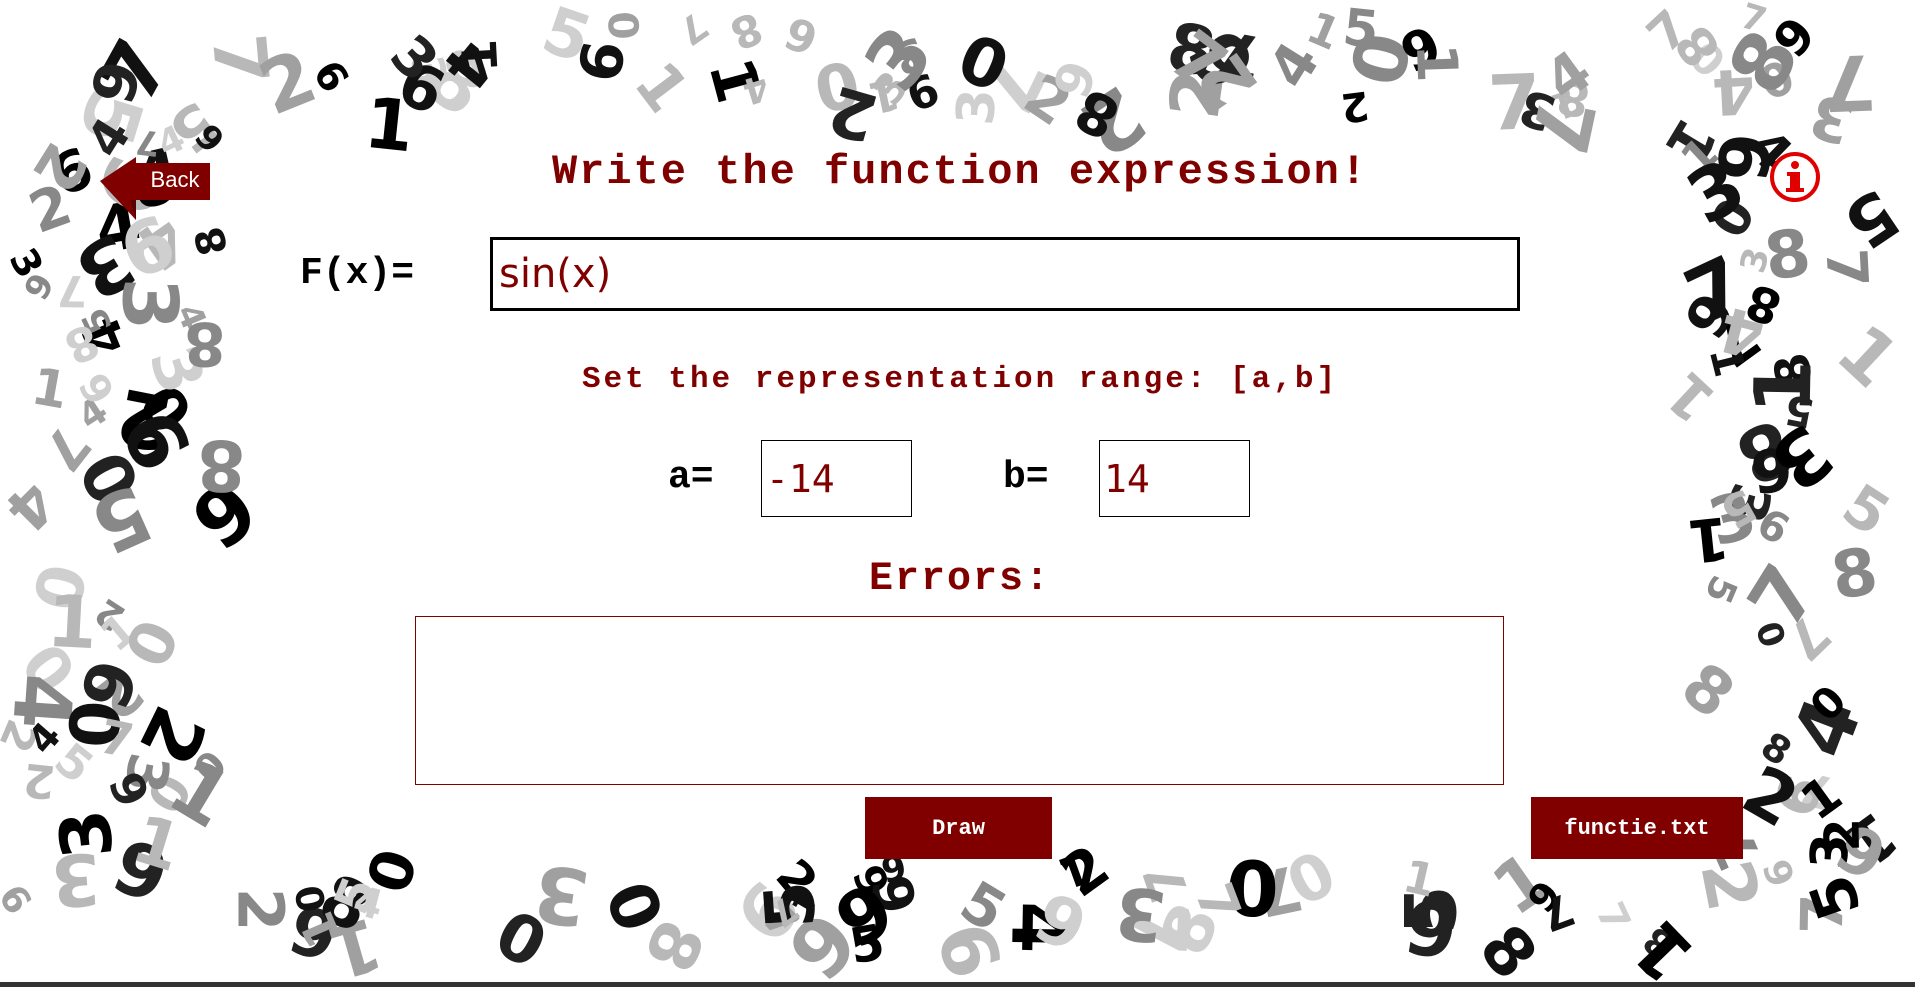 The width and height of the screenshot is (1915, 987). I want to click on range-b-label: b=, so click(1026, 477).